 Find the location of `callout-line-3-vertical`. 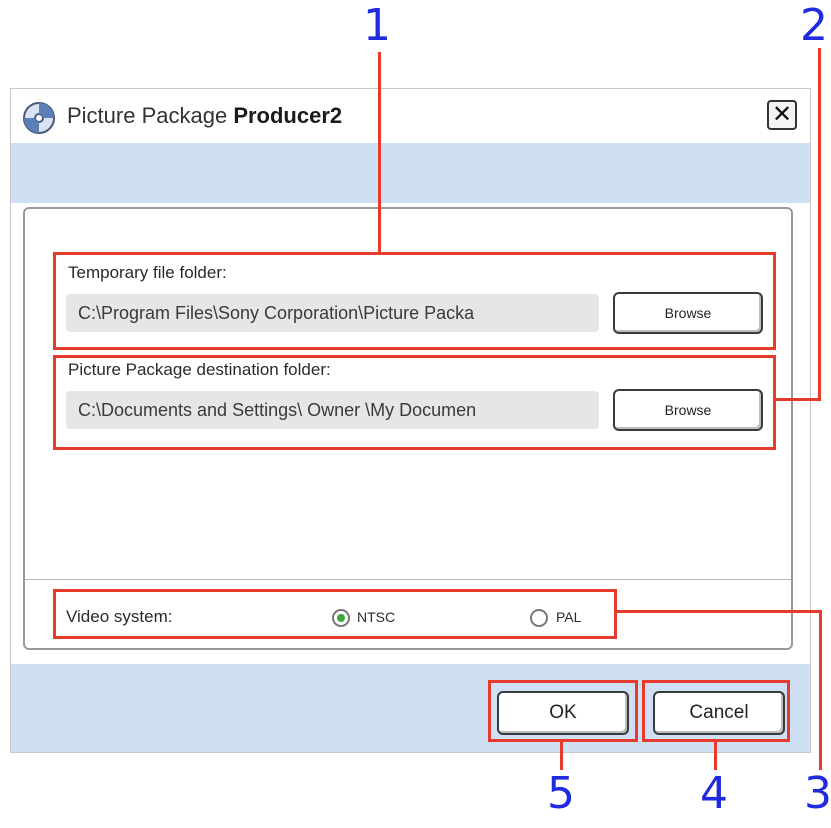

callout-line-3-vertical is located at coordinates (820, 690).